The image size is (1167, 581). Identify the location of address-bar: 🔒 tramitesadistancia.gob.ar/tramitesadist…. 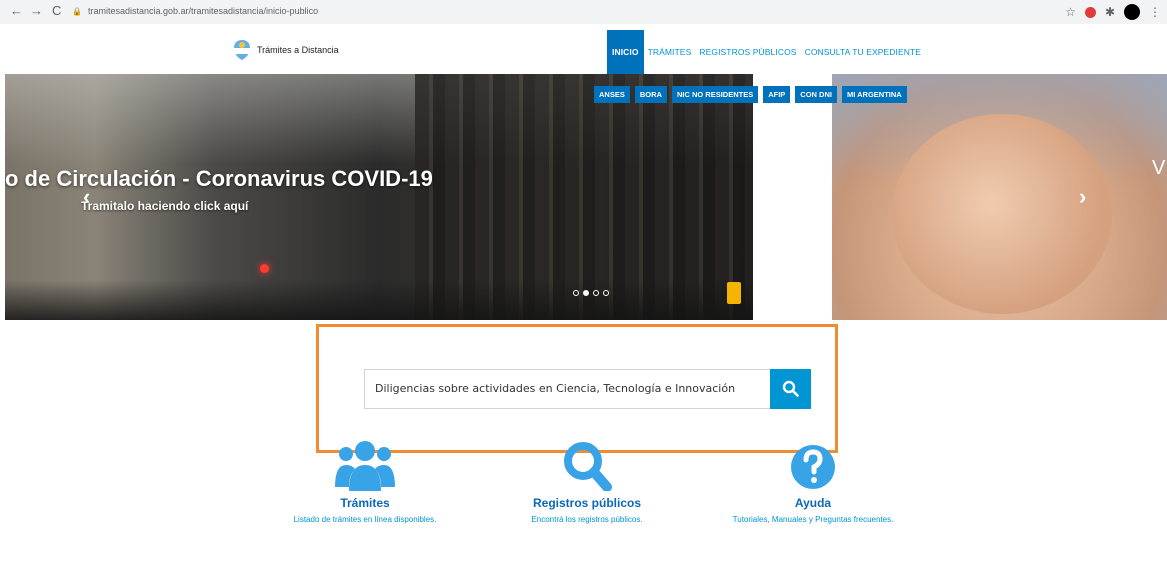
(572, 11).